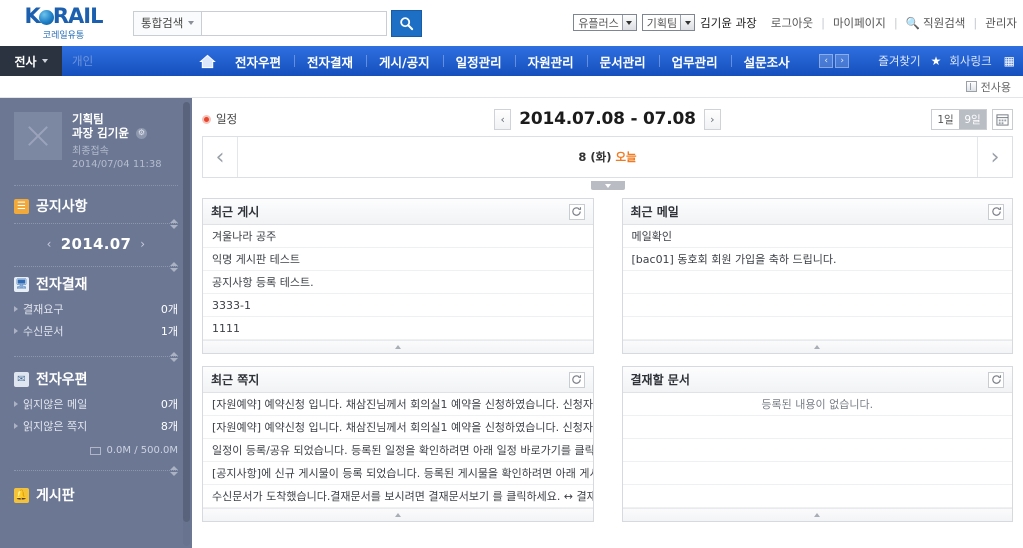 This screenshot has width=1023, height=548. What do you see at coordinates (62, 380) in the screenshot?
I see `sidebar-section-email-label: 전자우편` at bounding box center [62, 380].